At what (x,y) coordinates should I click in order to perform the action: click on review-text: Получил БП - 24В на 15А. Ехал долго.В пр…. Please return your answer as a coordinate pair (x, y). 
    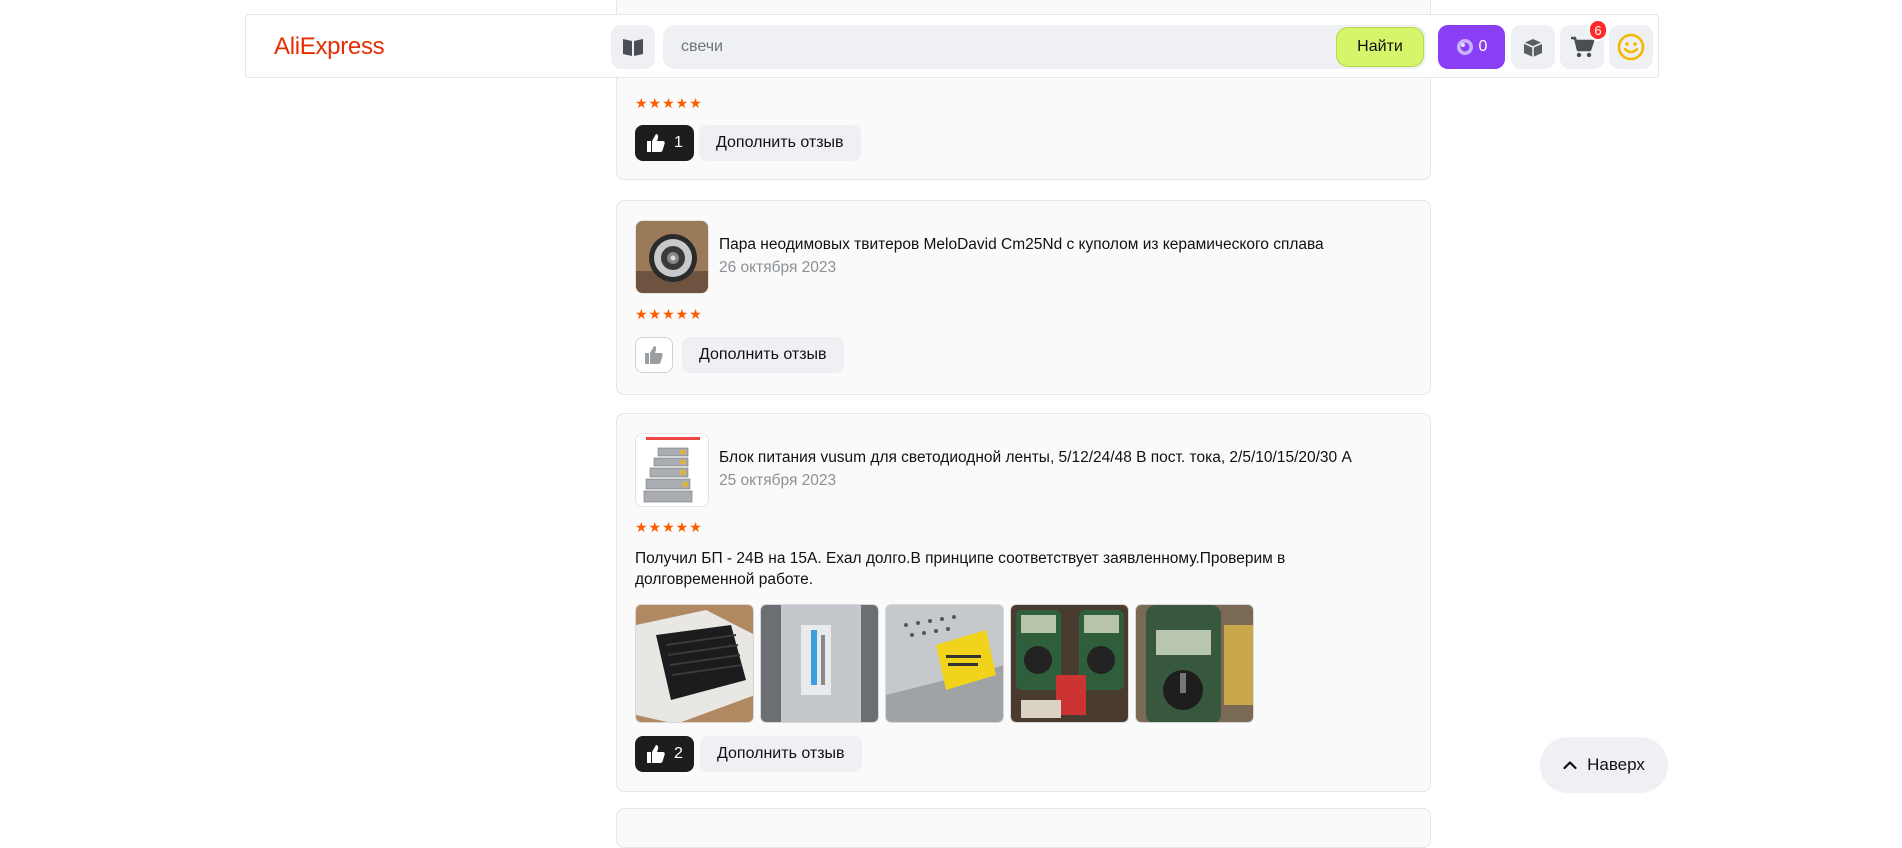
    Looking at the image, I should click on (960, 569).